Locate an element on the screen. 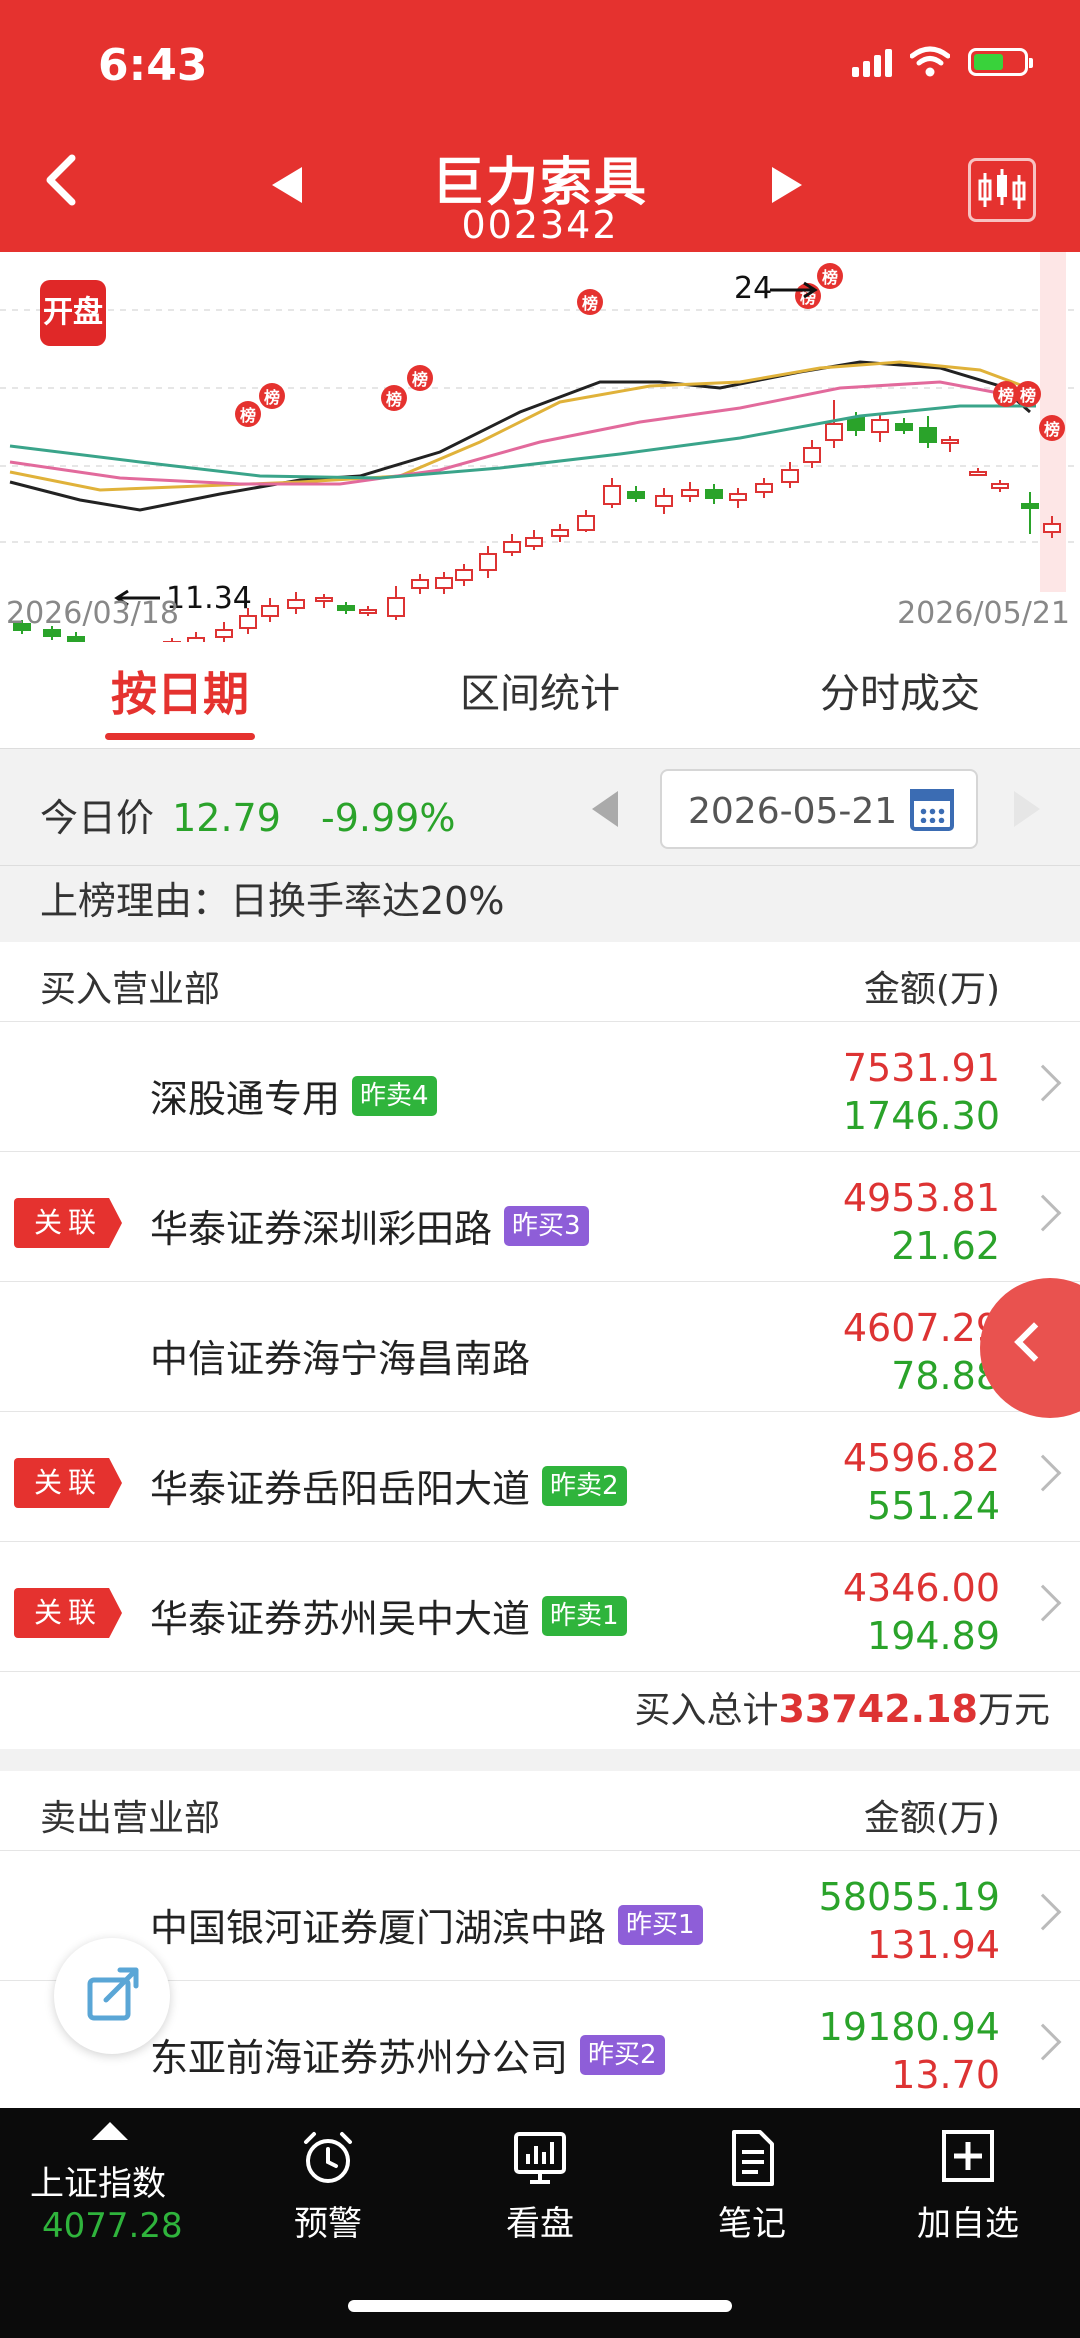 Image resolution: width=1080 pixels, height=2338 pixels. history-badge: 昨买1 is located at coordinates (660, 1924).